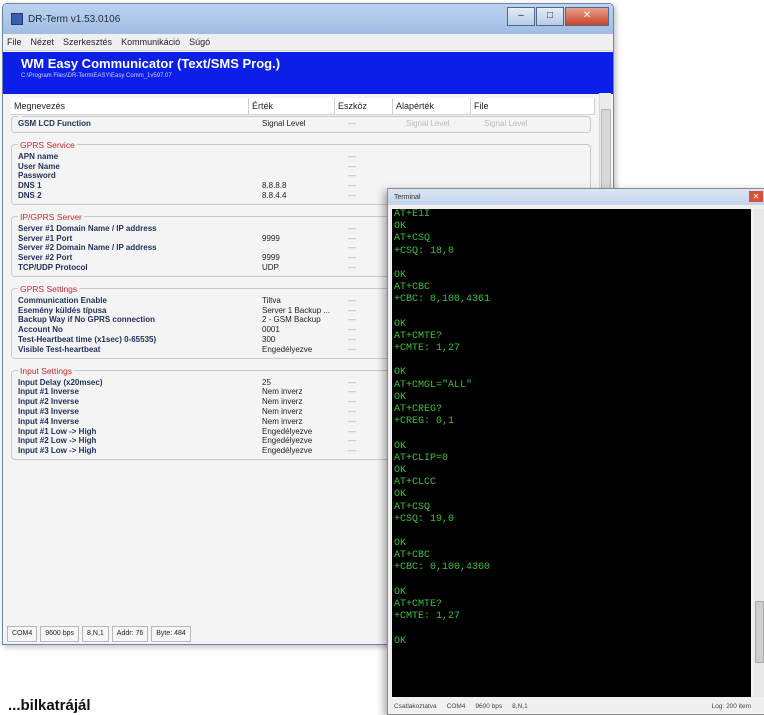 The width and height of the screenshot is (764, 715). What do you see at coordinates (533, 106) in the screenshot?
I see `column-header-file: File` at bounding box center [533, 106].